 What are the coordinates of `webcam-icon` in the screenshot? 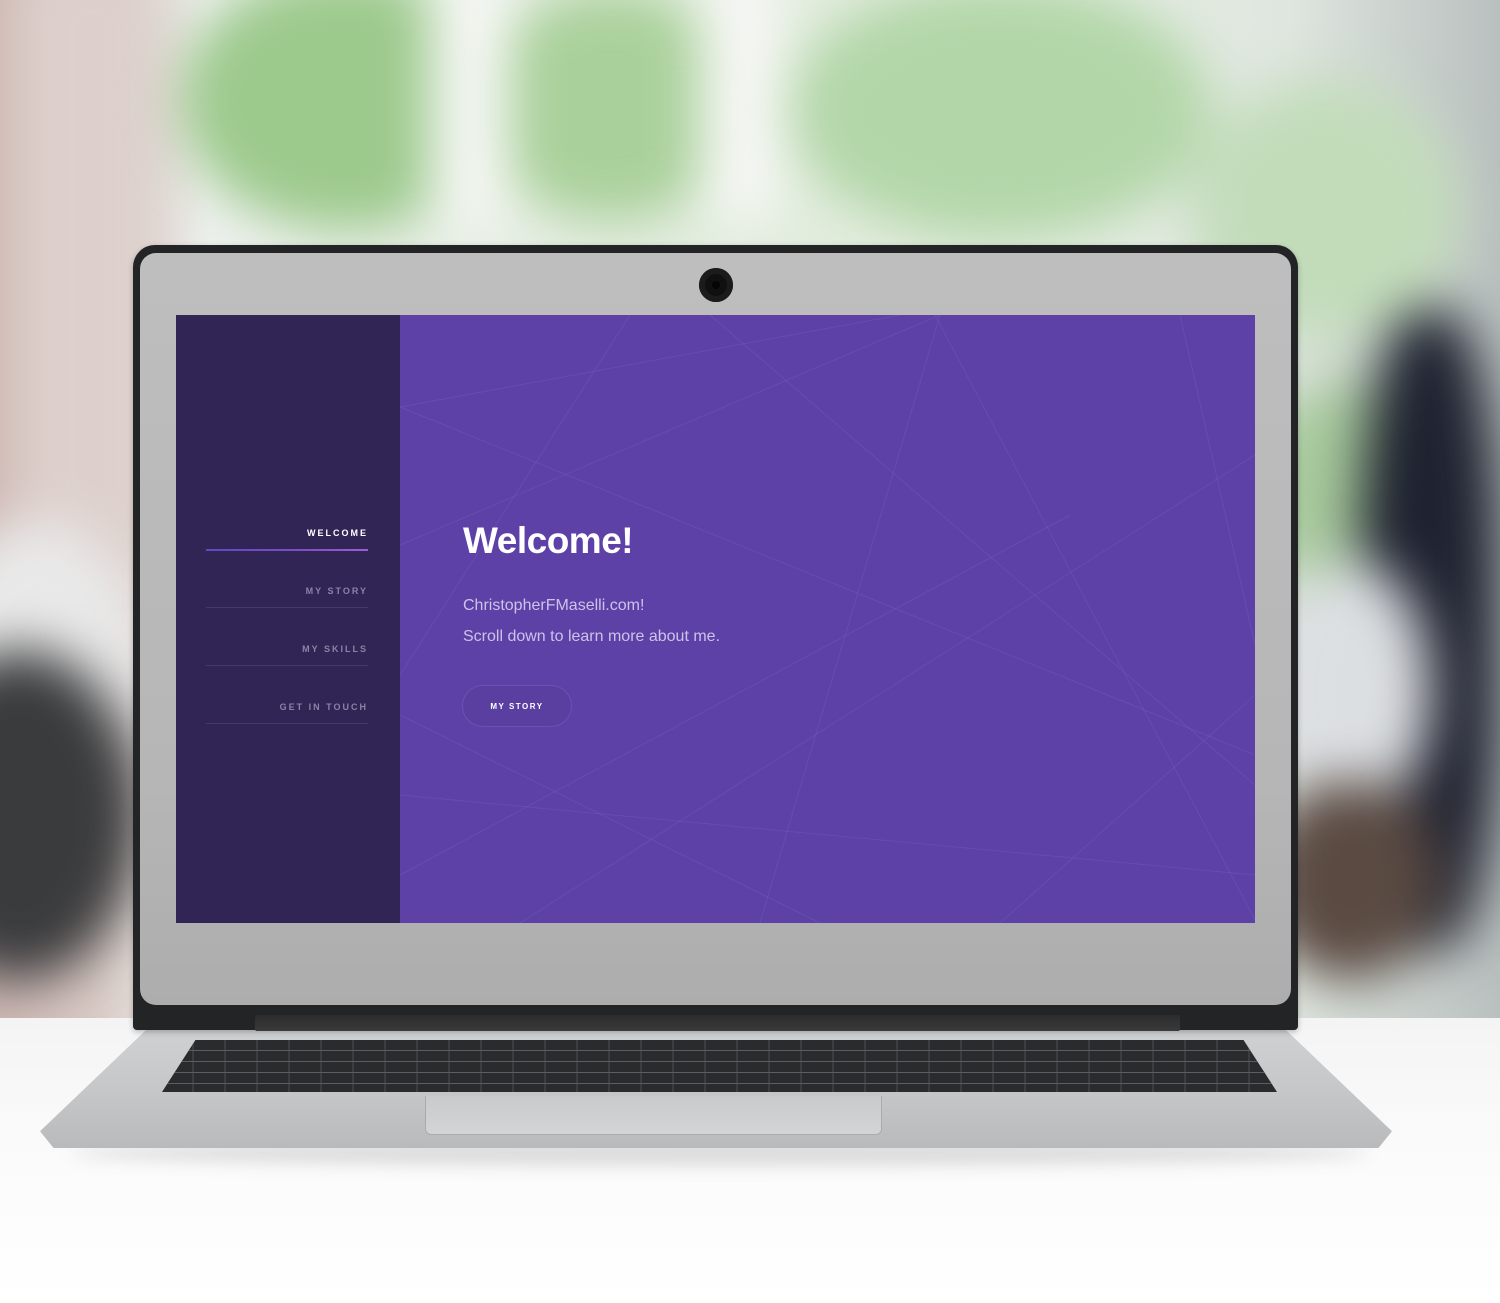 It's located at (716, 285).